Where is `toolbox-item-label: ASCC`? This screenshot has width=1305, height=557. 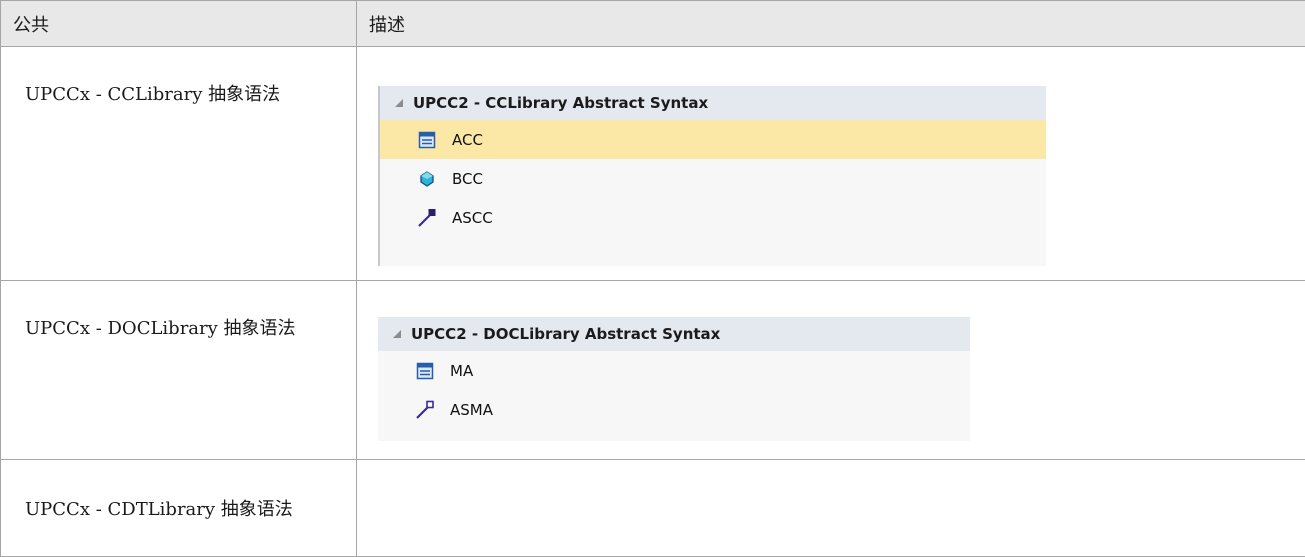
toolbox-item-label: ASCC is located at coordinates (472, 218).